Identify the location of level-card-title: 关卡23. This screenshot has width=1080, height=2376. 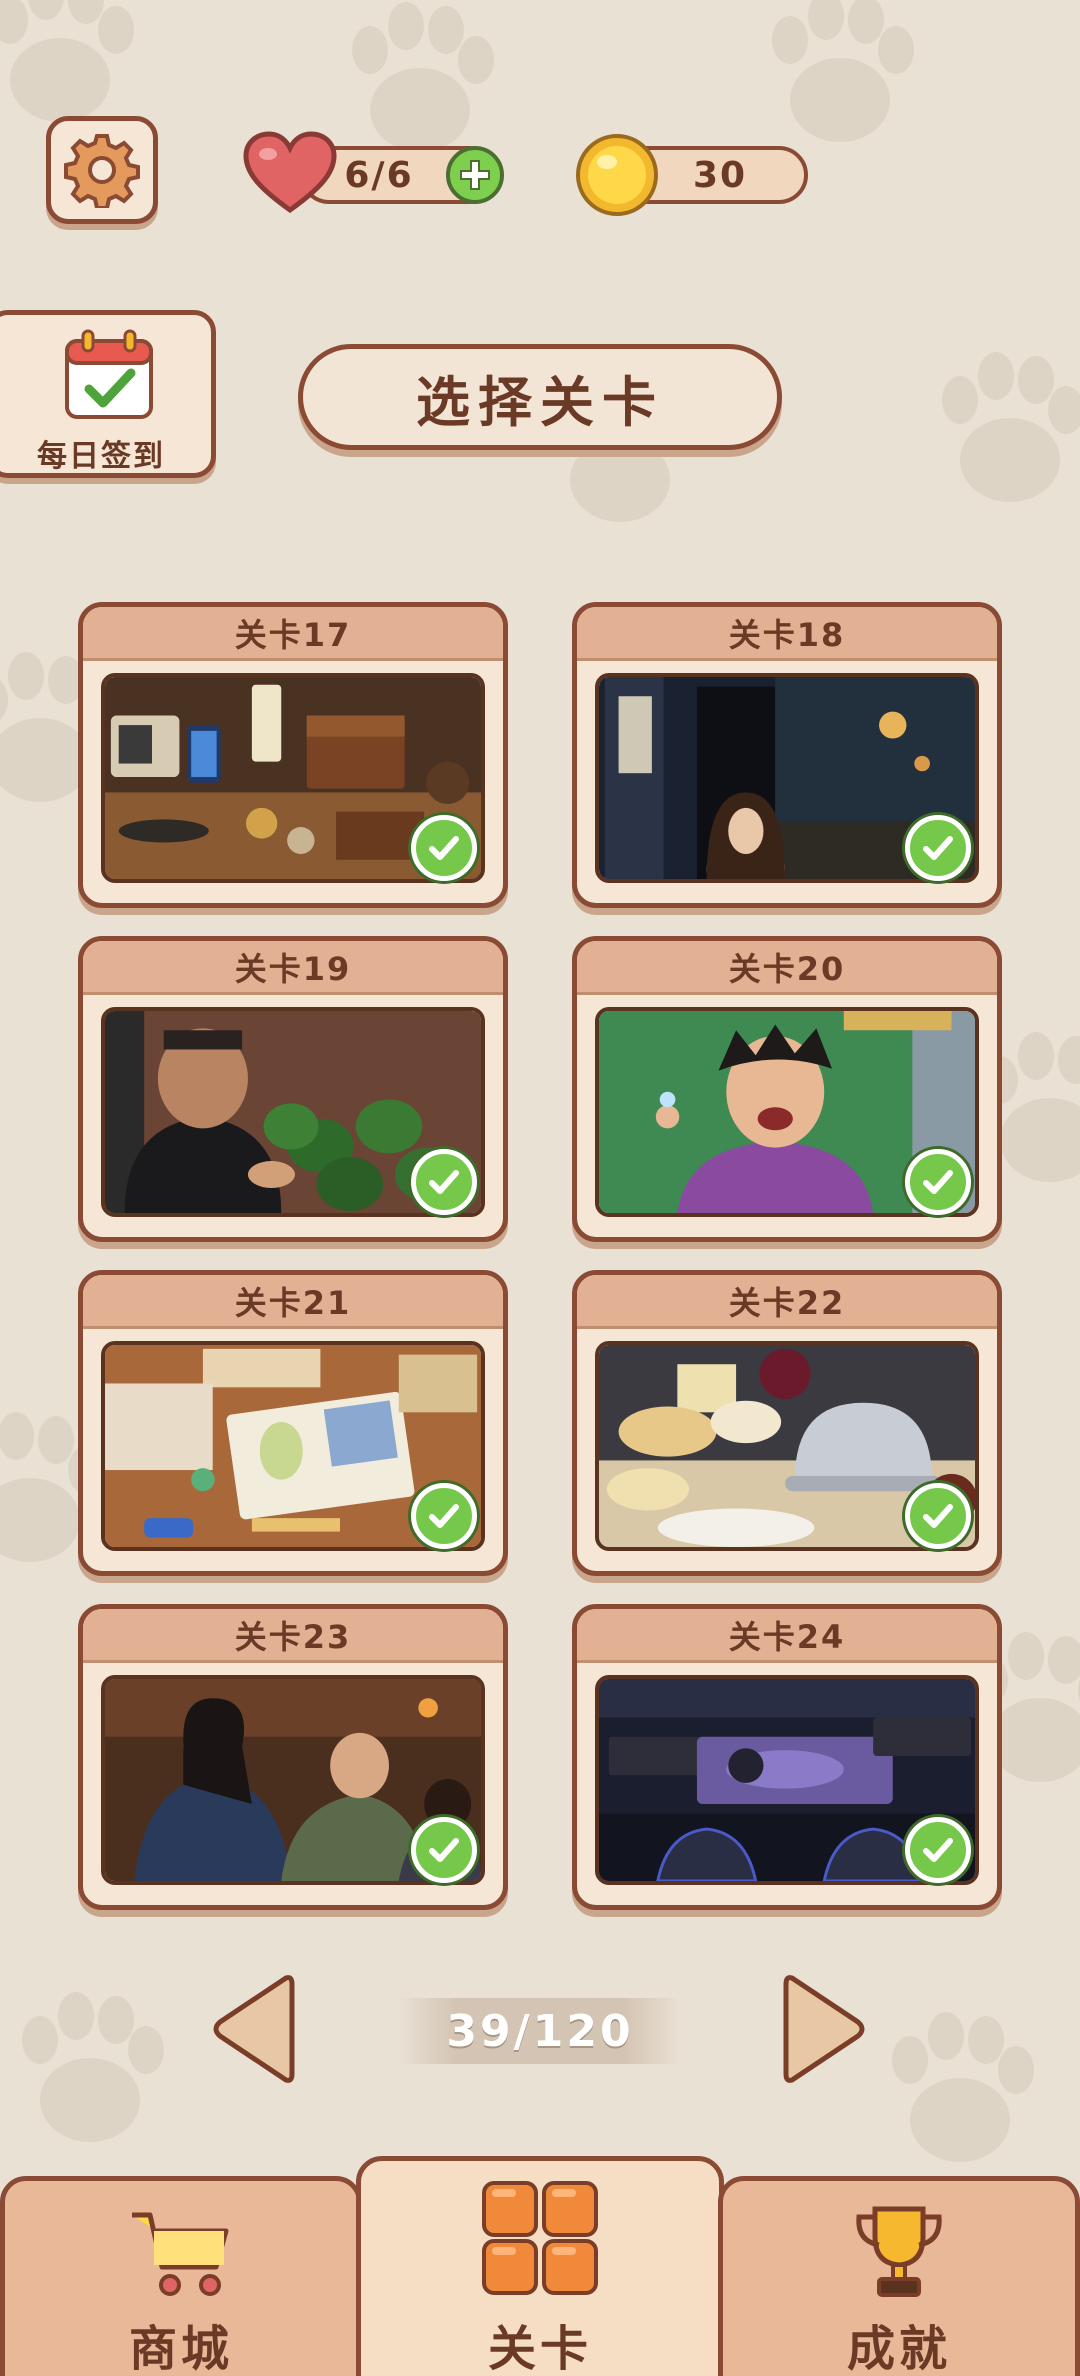
(293, 1636).